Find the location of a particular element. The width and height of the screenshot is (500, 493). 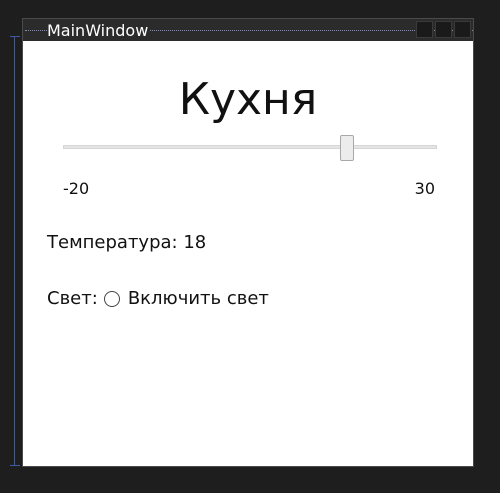

temperature-value: 18 is located at coordinates (195, 242).